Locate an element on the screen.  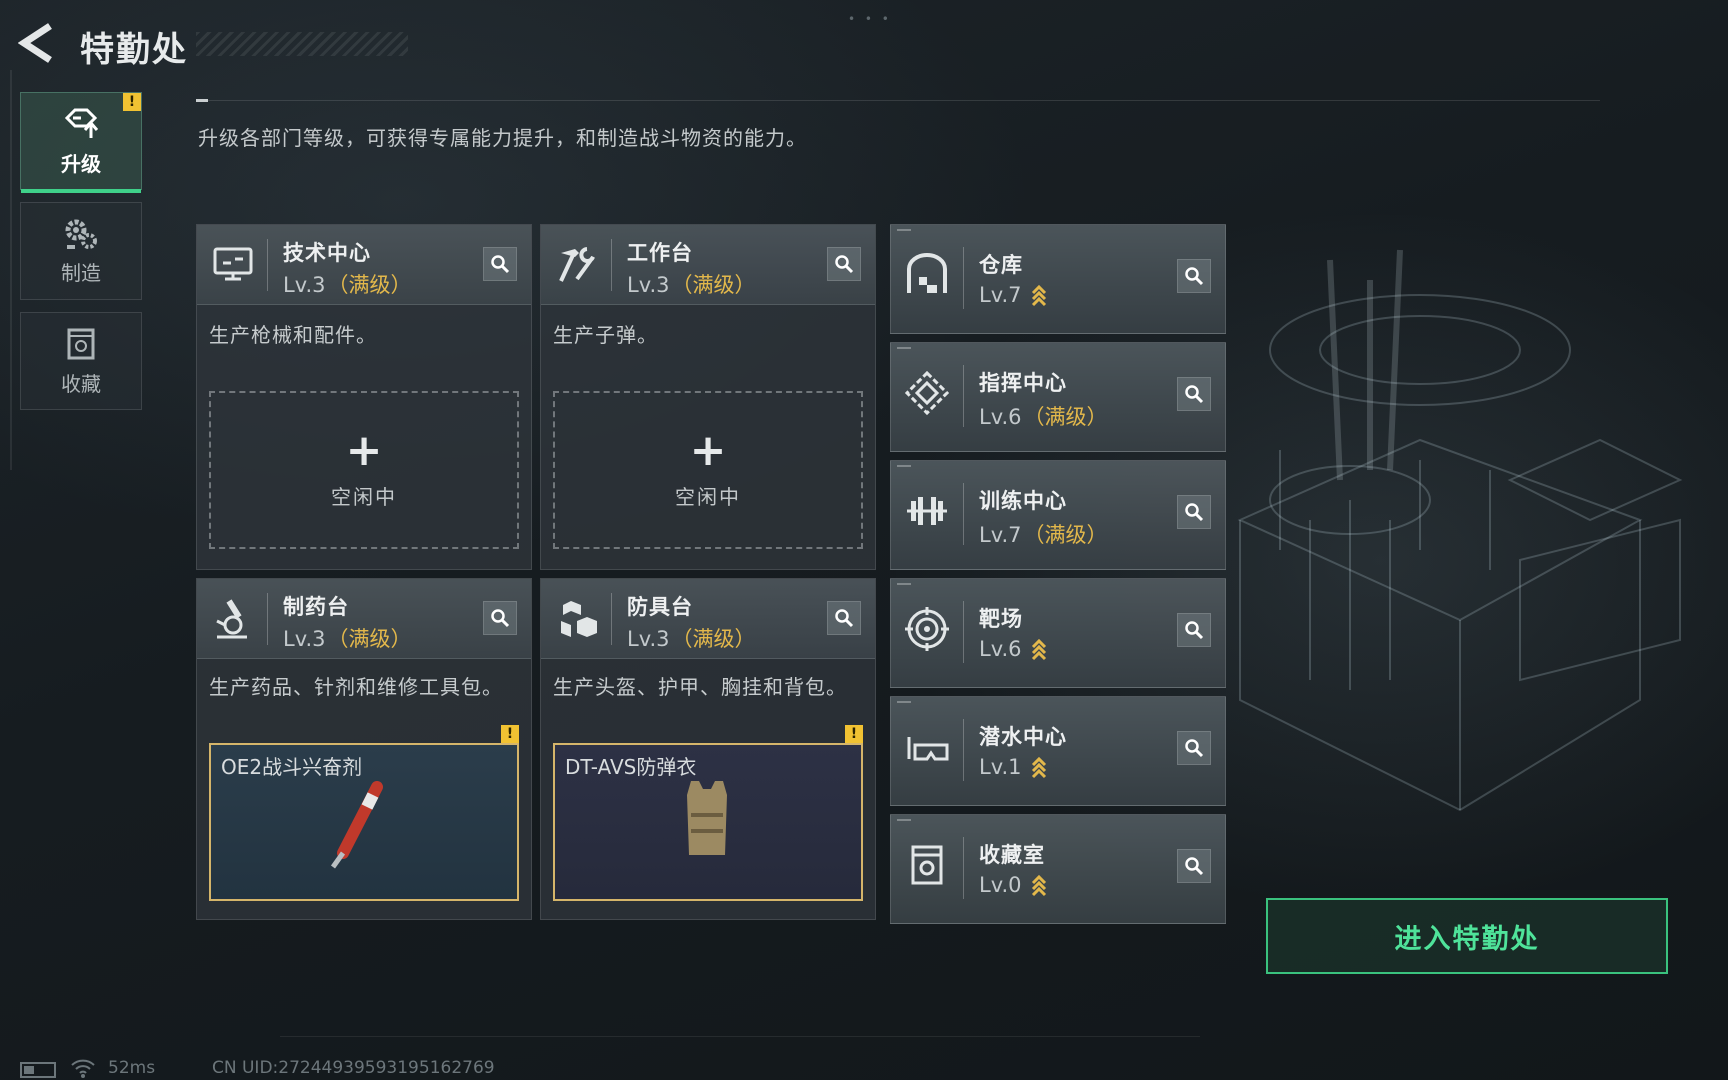
description-divider-mark is located at coordinates (202, 100).